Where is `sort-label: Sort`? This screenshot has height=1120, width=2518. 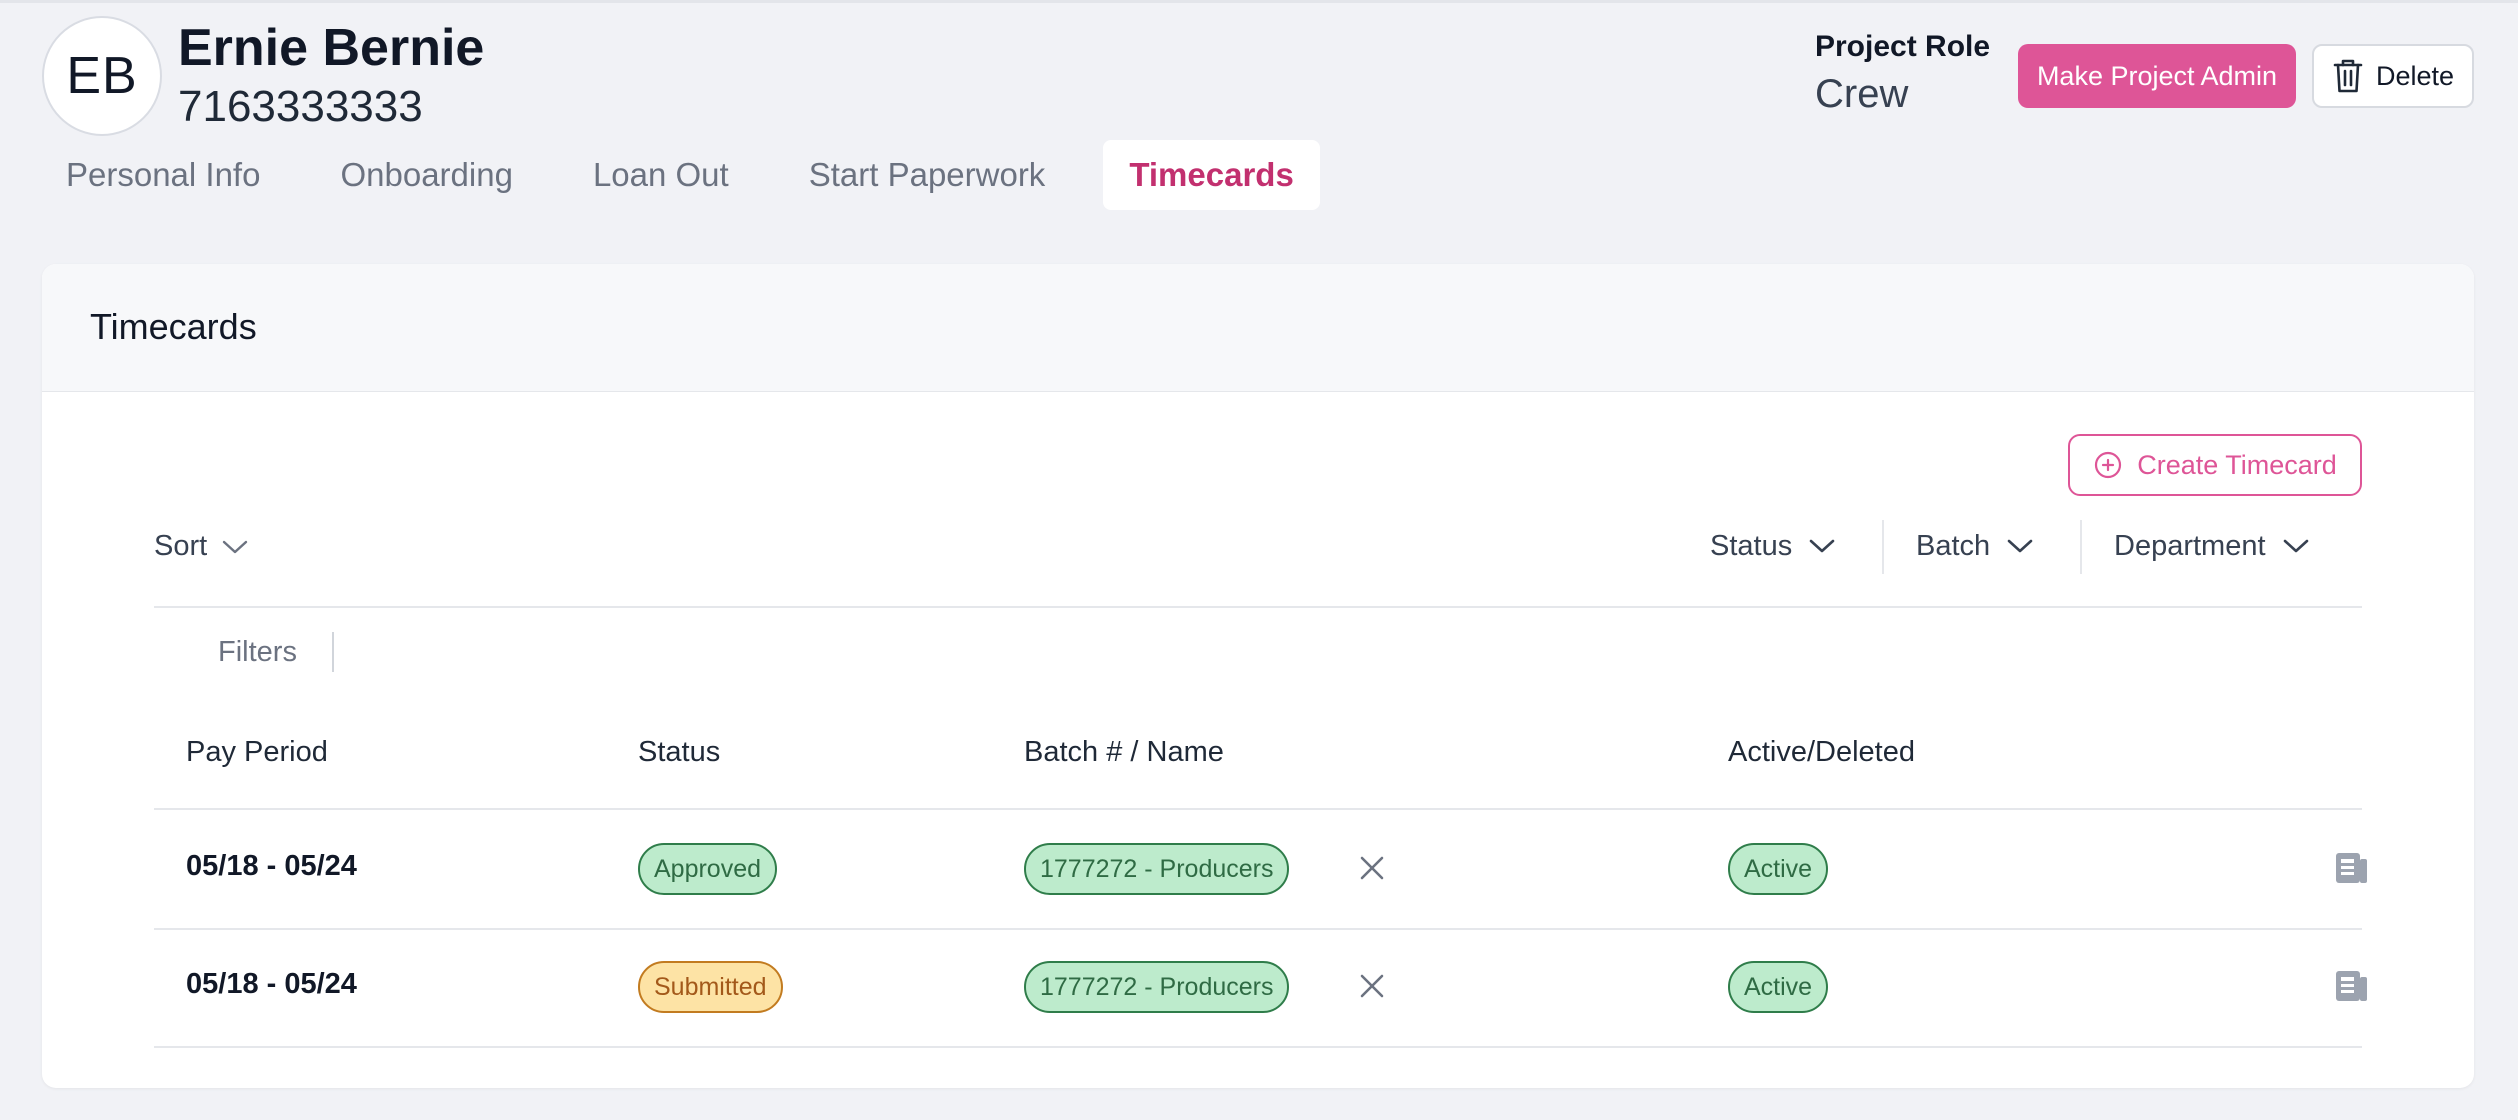 sort-label: Sort is located at coordinates (181, 546).